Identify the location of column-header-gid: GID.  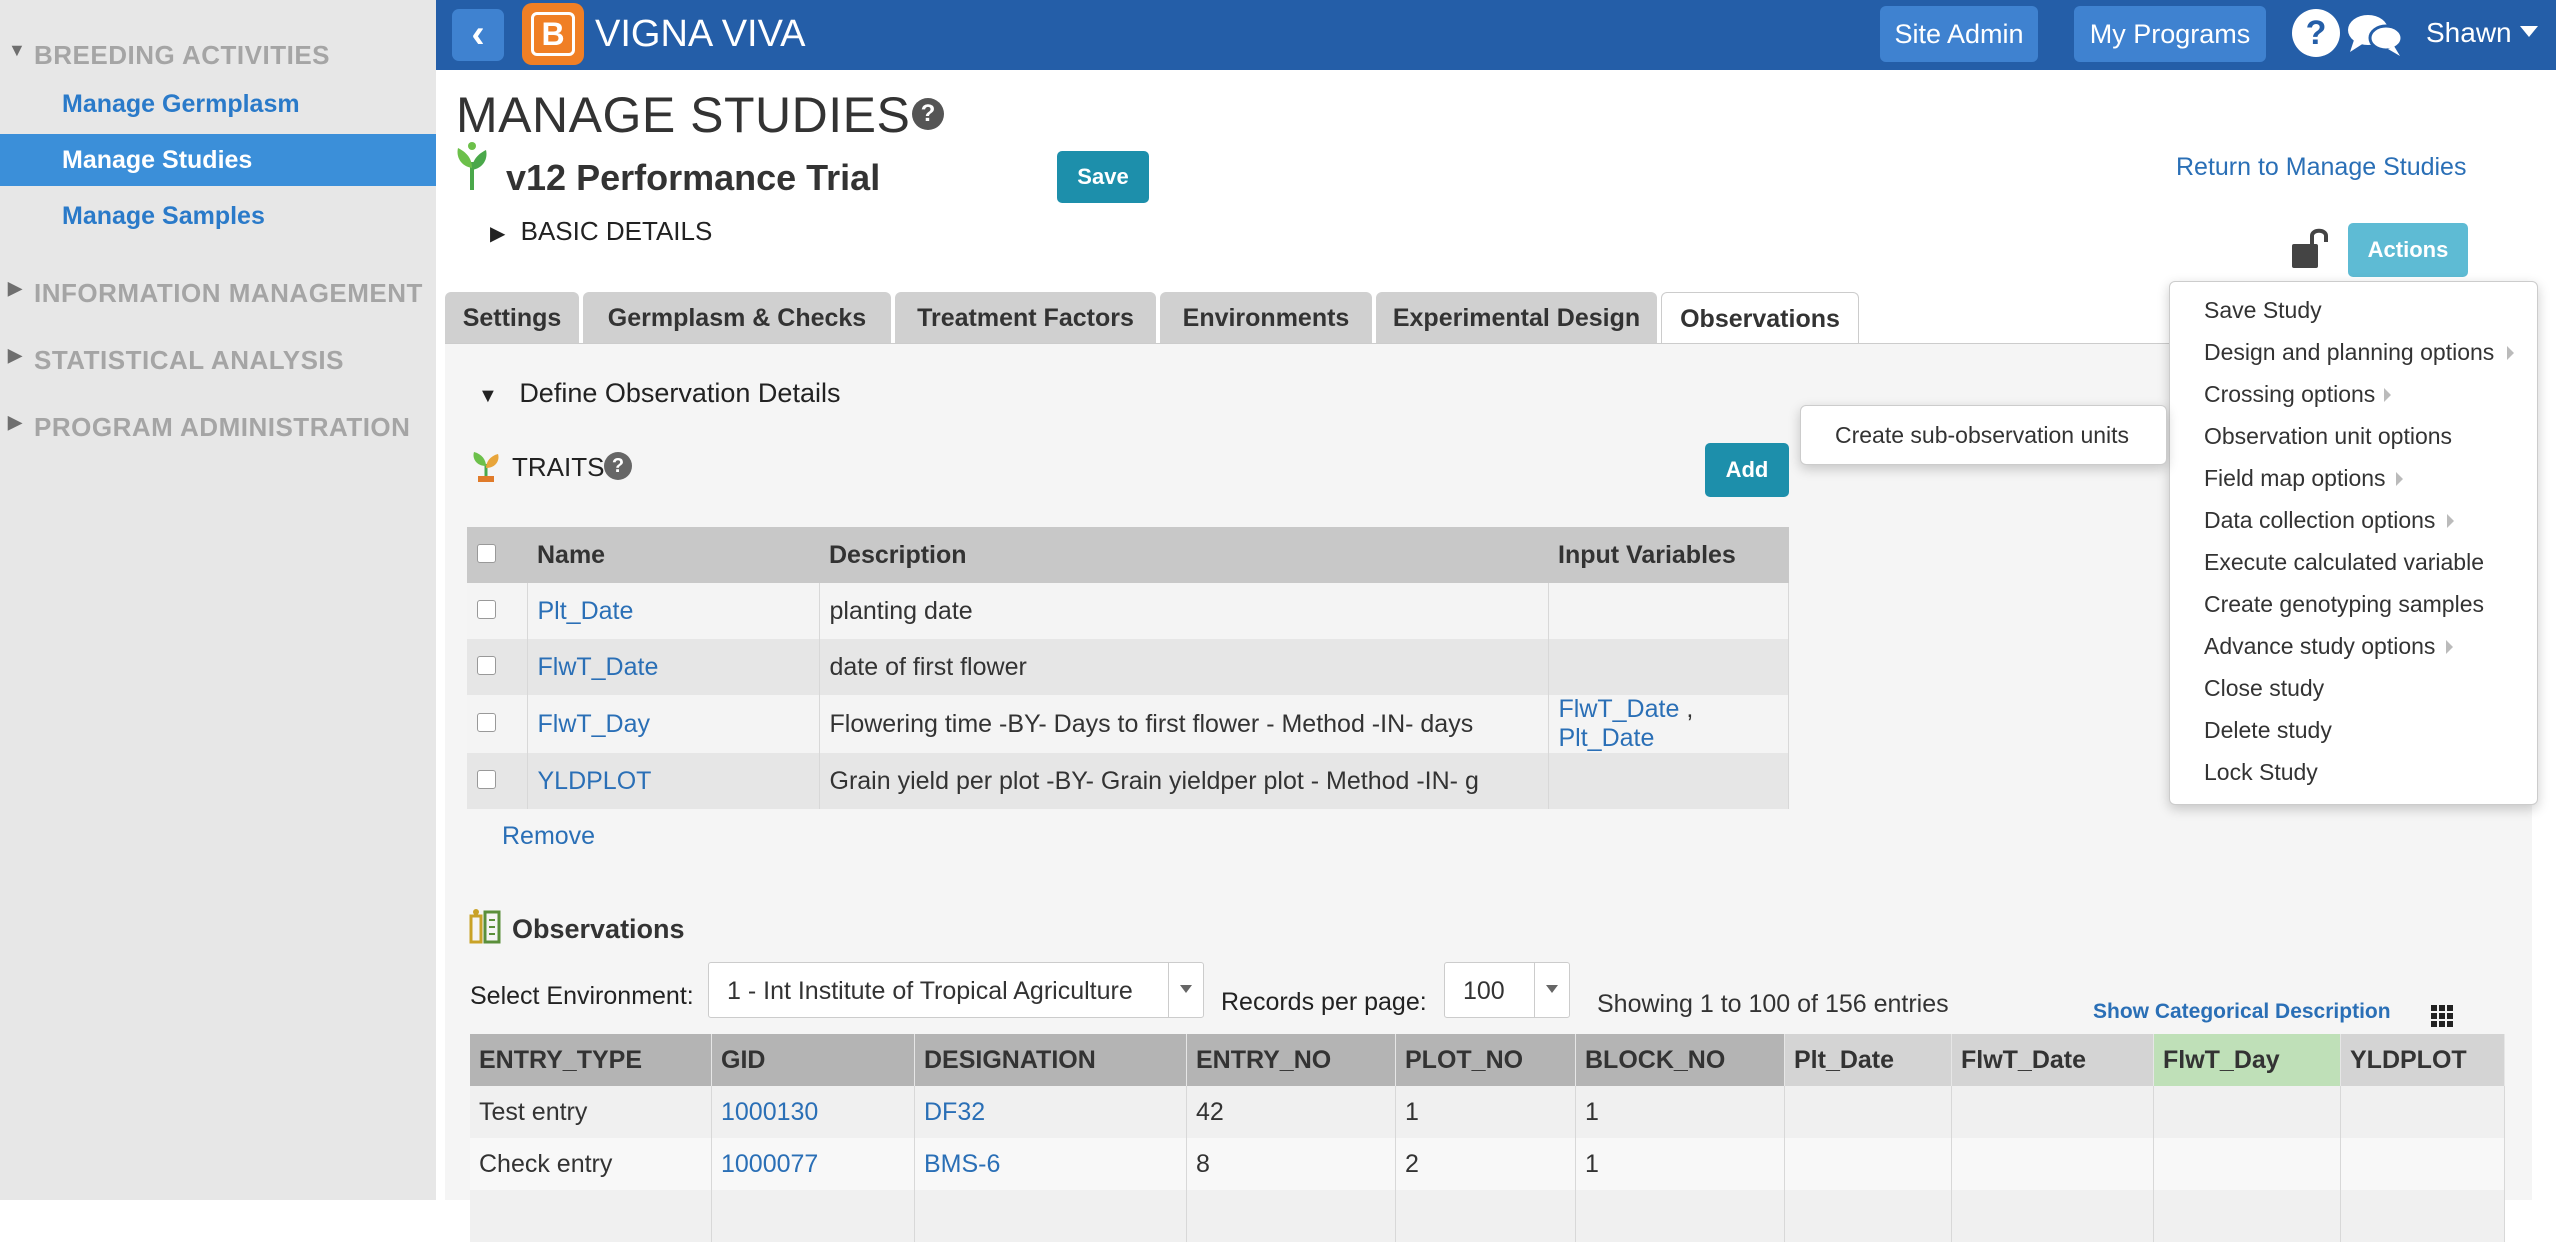
(813, 1060).